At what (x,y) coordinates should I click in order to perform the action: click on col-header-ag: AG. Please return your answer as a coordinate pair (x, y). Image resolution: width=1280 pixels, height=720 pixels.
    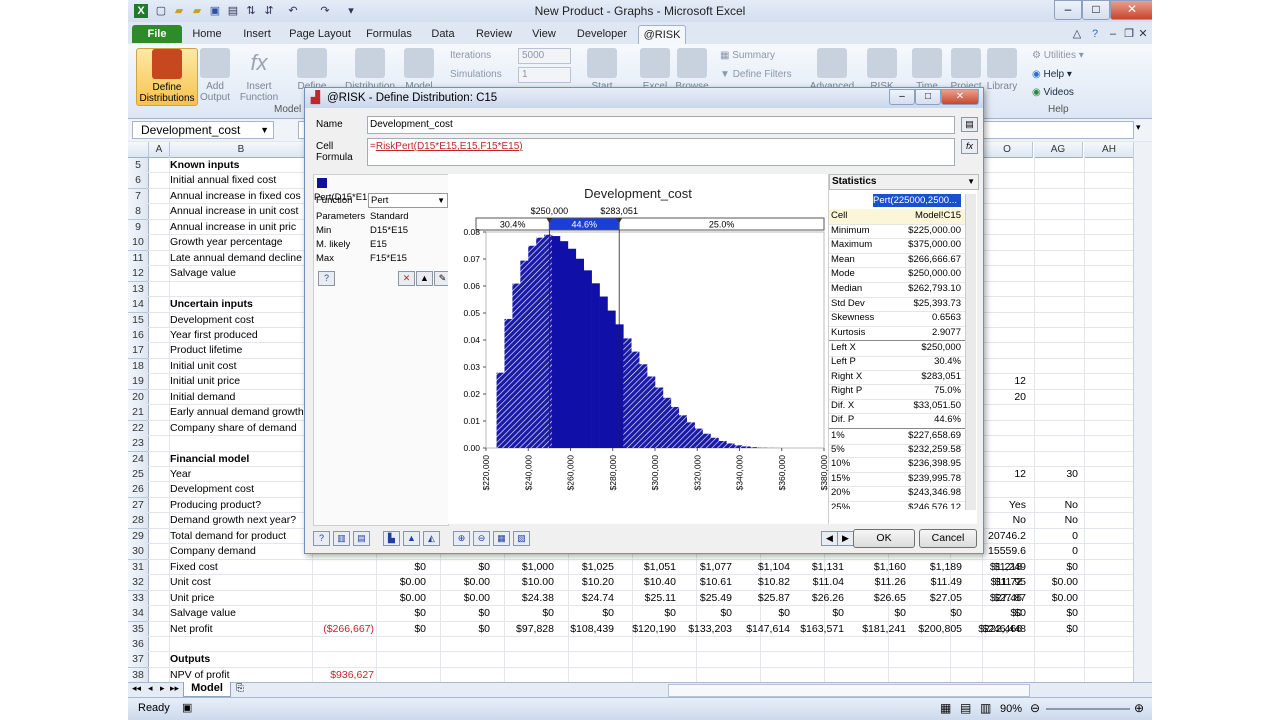
    Looking at the image, I should click on (1058, 150).